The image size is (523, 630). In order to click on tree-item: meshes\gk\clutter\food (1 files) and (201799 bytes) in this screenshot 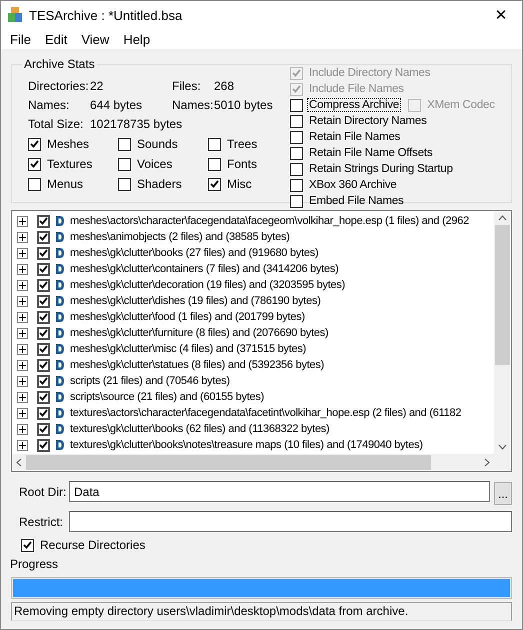, I will do `click(255, 317)`.